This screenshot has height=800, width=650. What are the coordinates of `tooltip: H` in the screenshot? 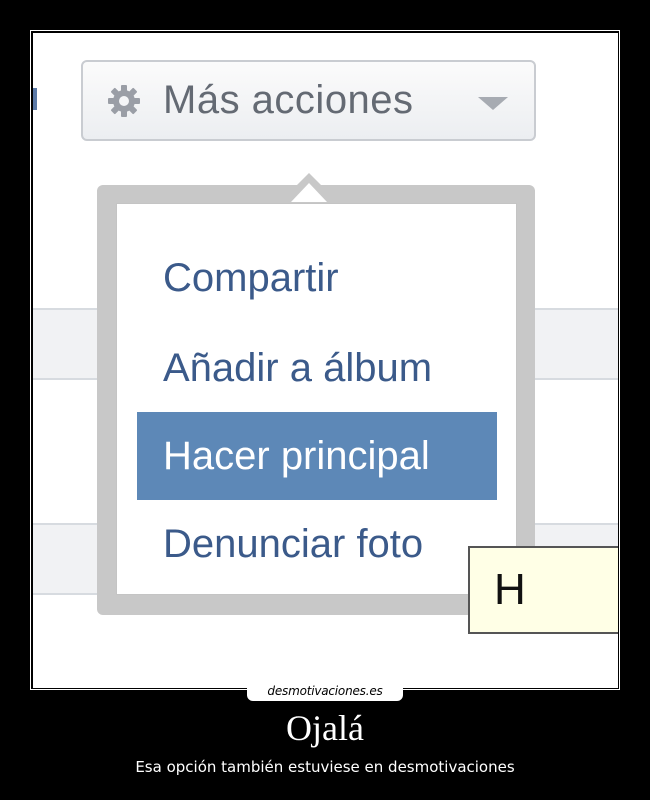 It's located at (543, 590).